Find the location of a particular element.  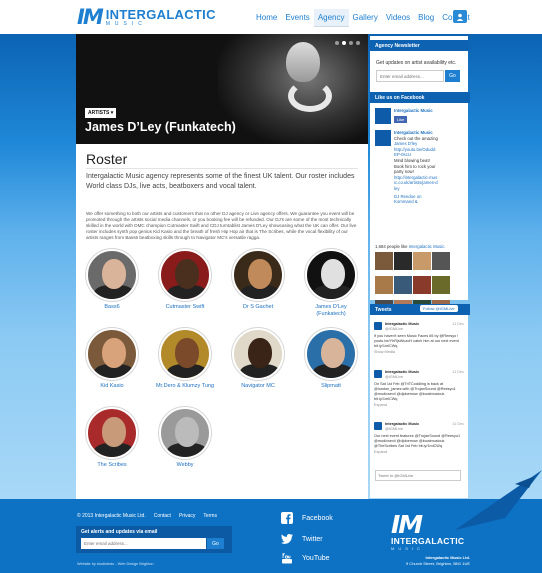

footer-link-terms: Terms is located at coordinates (210, 516).